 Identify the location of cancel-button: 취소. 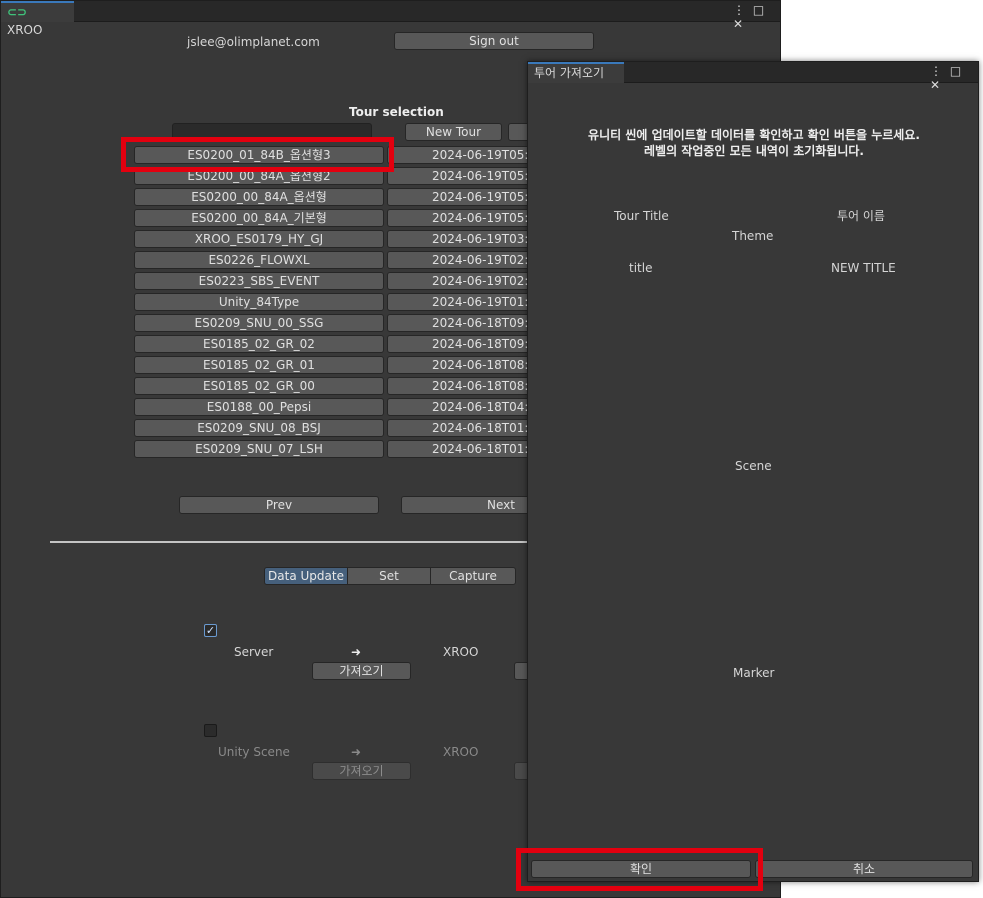
(864, 869).